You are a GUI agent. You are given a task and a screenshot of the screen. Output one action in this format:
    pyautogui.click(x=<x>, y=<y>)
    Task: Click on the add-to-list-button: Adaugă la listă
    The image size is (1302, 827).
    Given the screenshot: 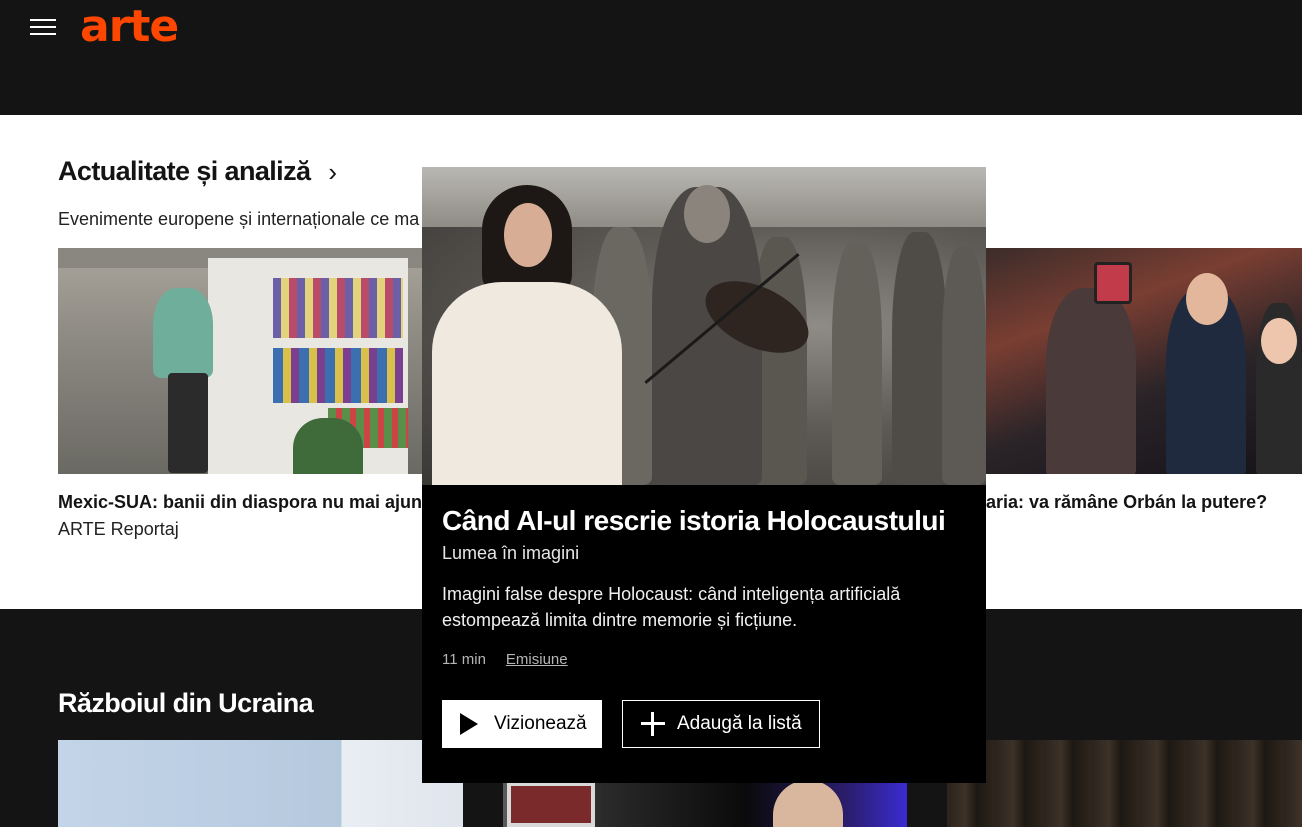 What is the action you would take?
    pyautogui.click(x=721, y=724)
    